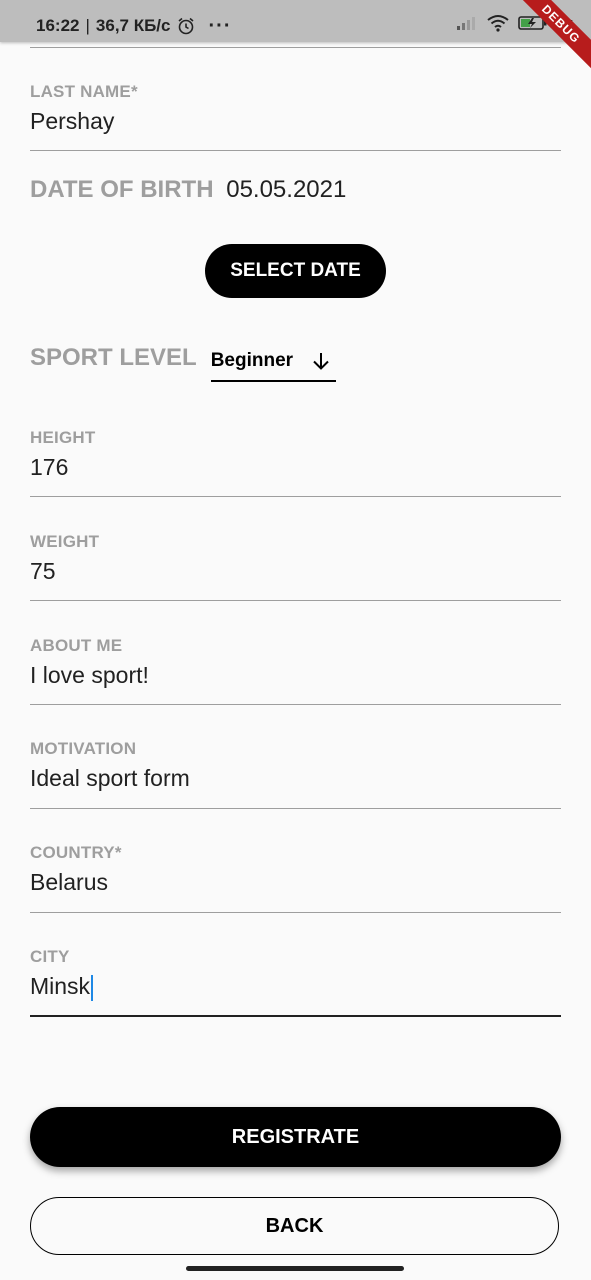  What do you see at coordinates (84, 91) in the screenshot?
I see `last-name-label: LAST NAME*` at bounding box center [84, 91].